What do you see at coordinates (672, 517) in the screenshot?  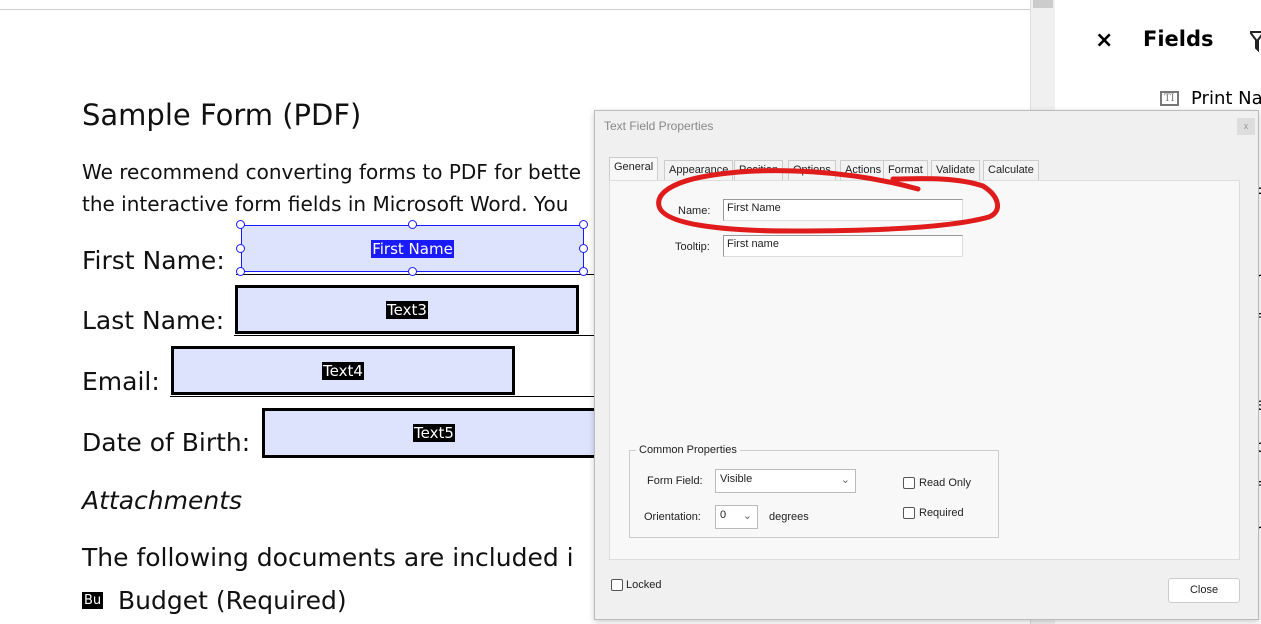 I see `orientation-label: Orientation:` at bounding box center [672, 517].